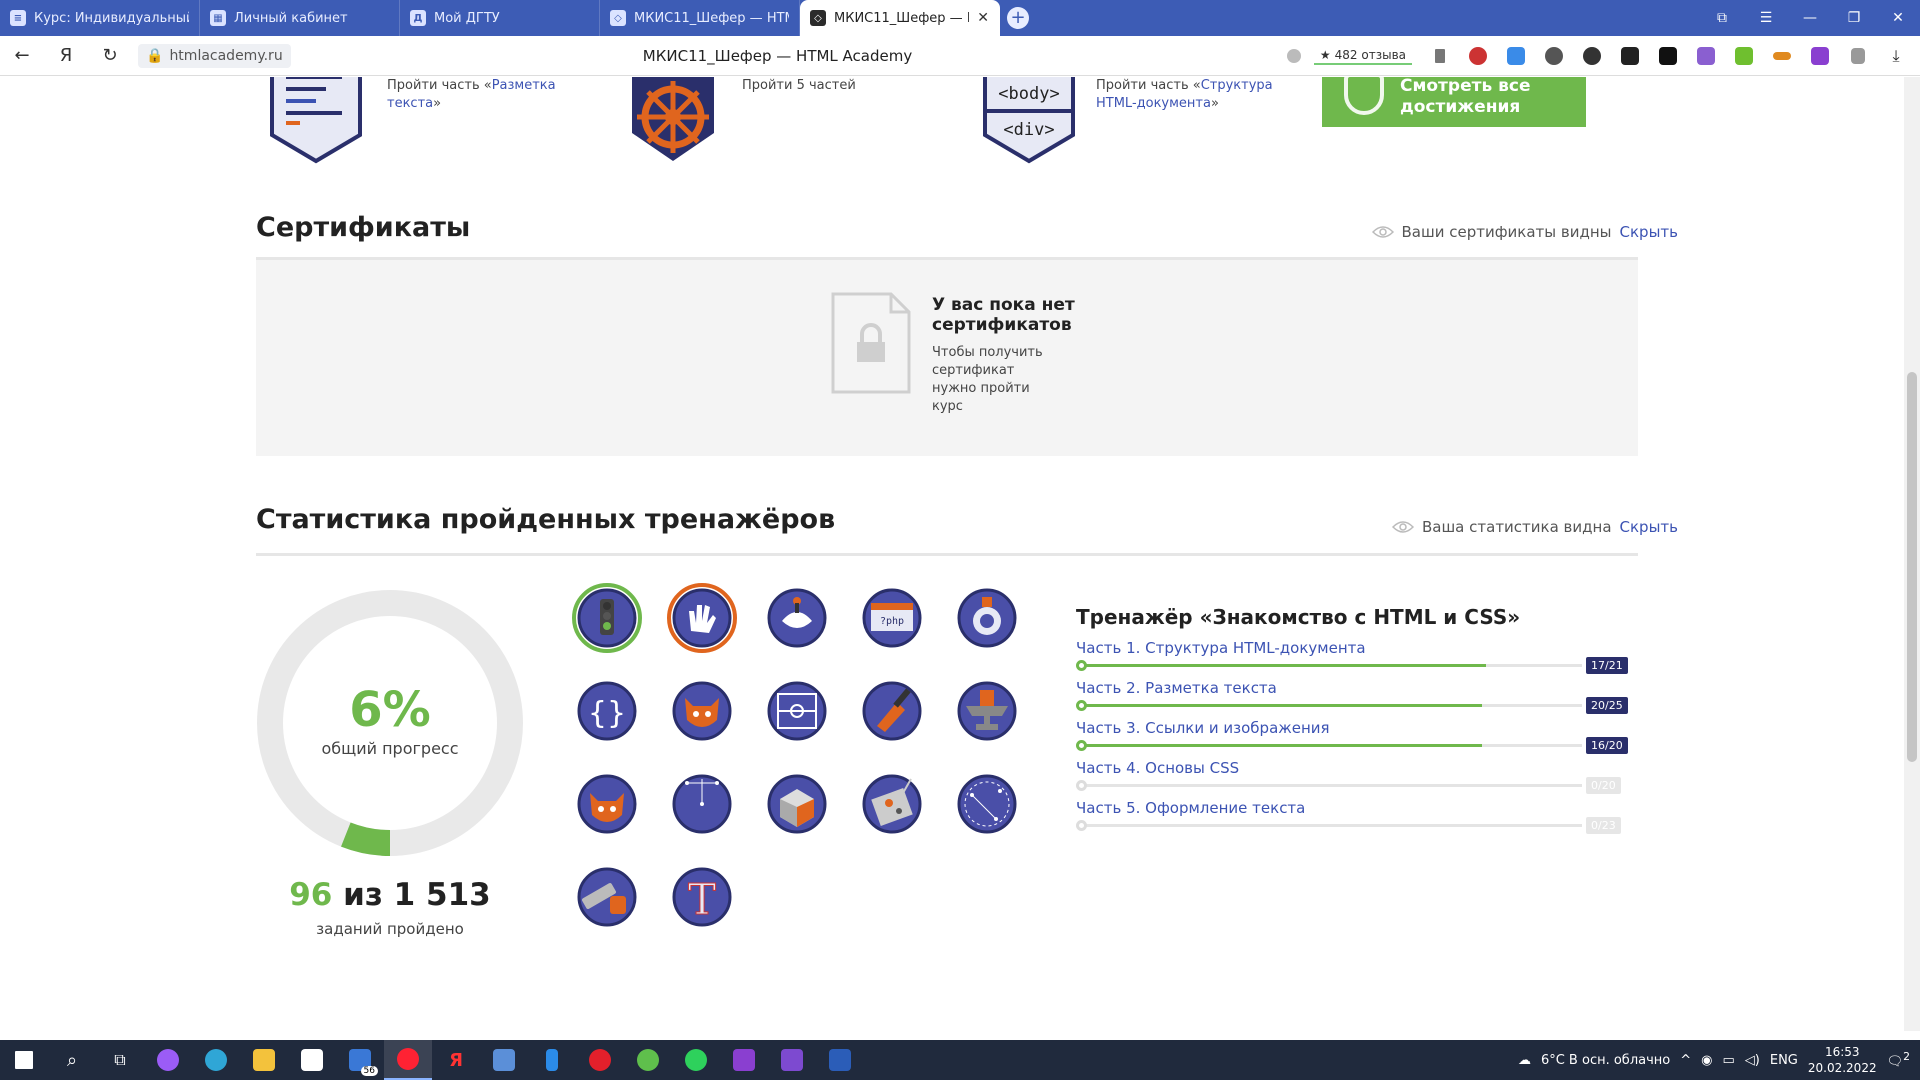  Describe the element at coordinates (1912, 567) in the screenshot. I see `scrollbar-thumb` at that location.